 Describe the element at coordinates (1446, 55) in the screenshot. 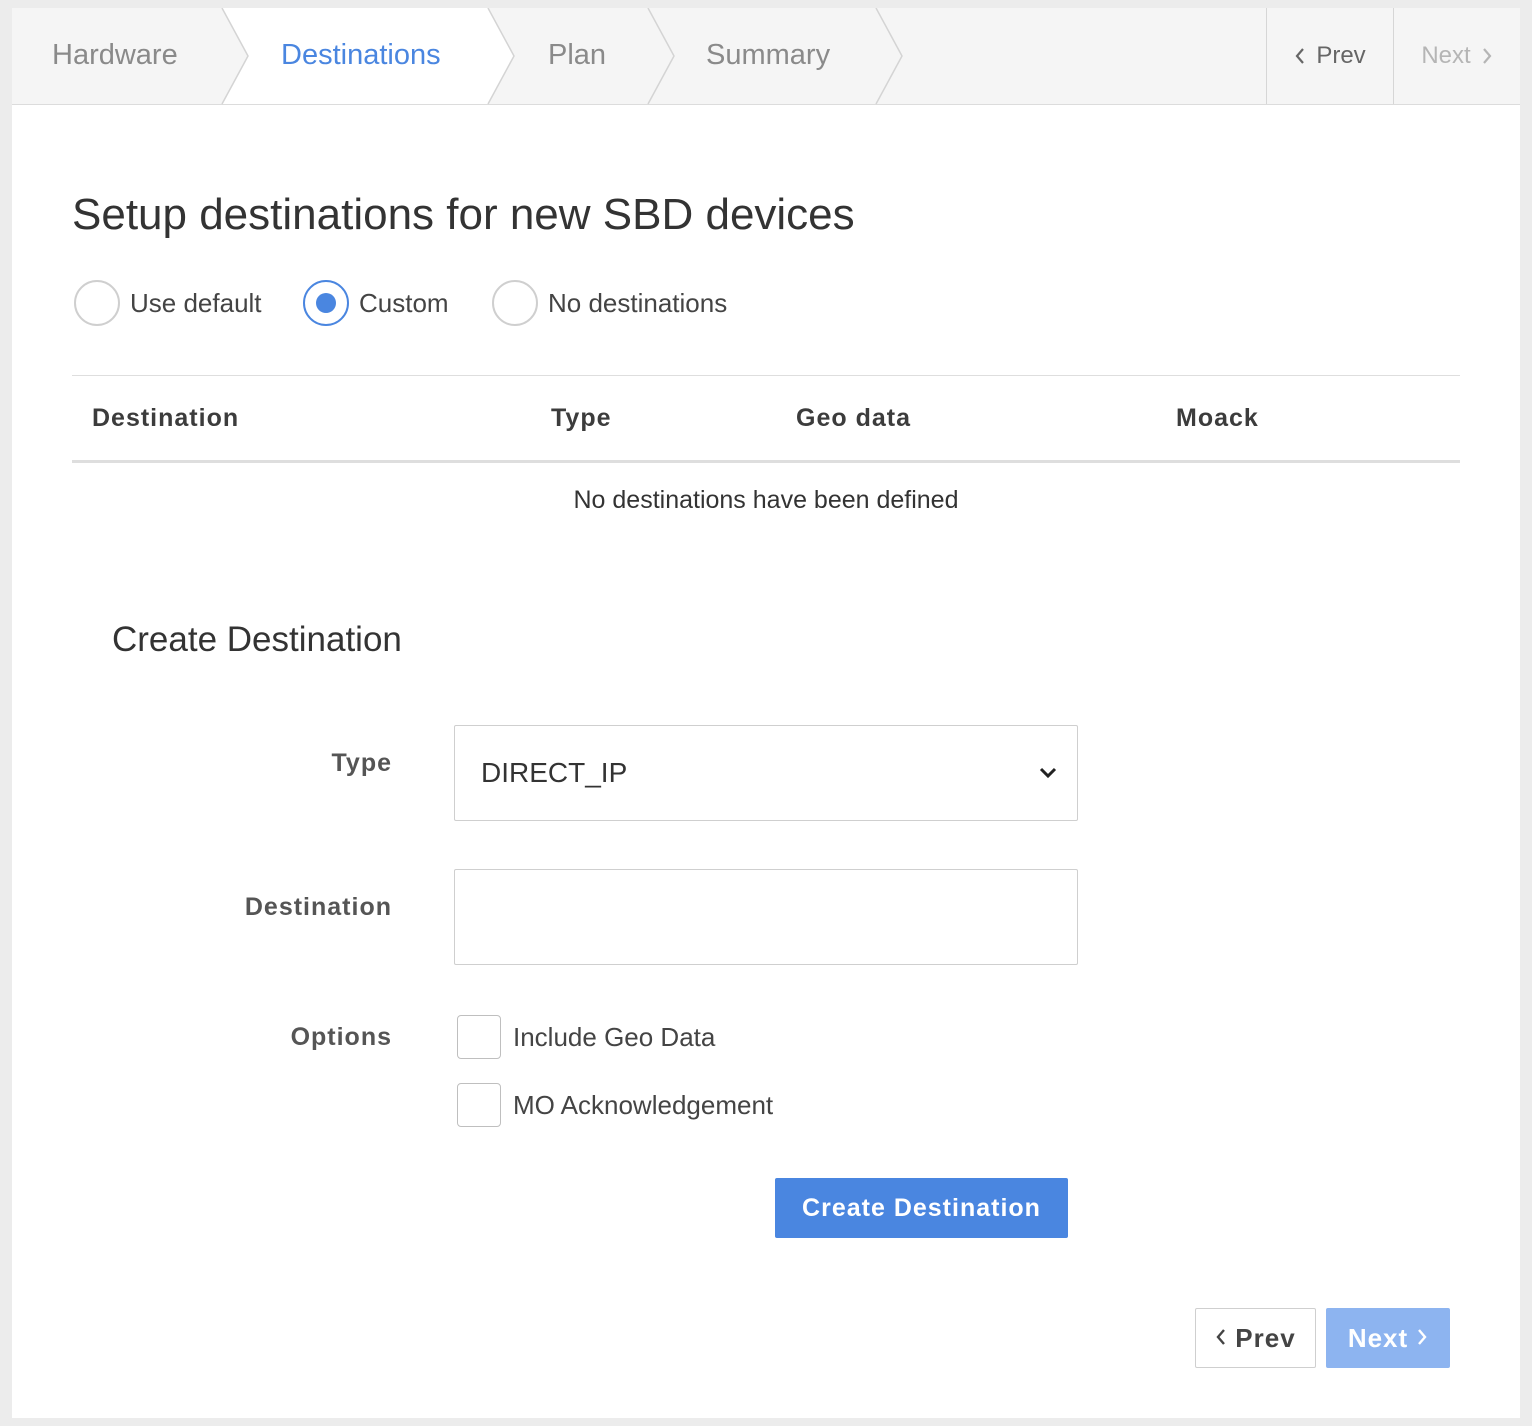

I see `header-next-label: Next` at that location.